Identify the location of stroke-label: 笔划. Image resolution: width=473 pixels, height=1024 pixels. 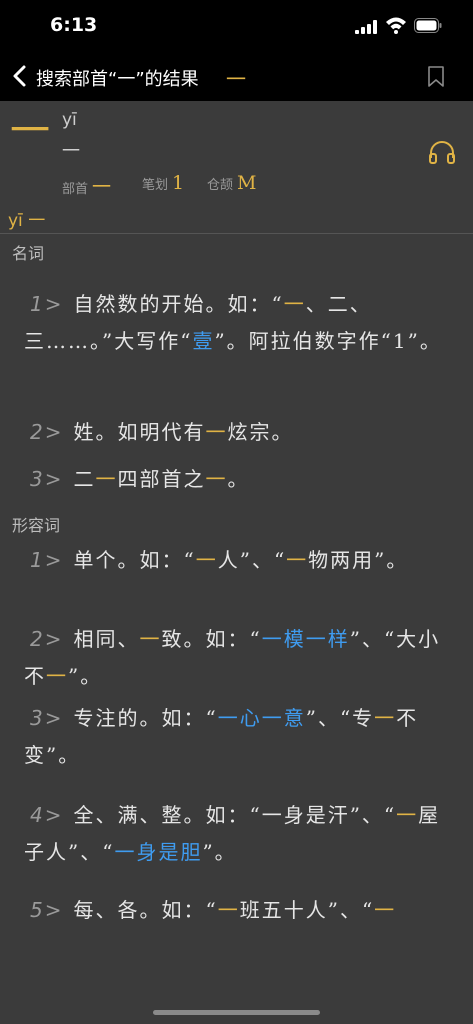
(155, 185).